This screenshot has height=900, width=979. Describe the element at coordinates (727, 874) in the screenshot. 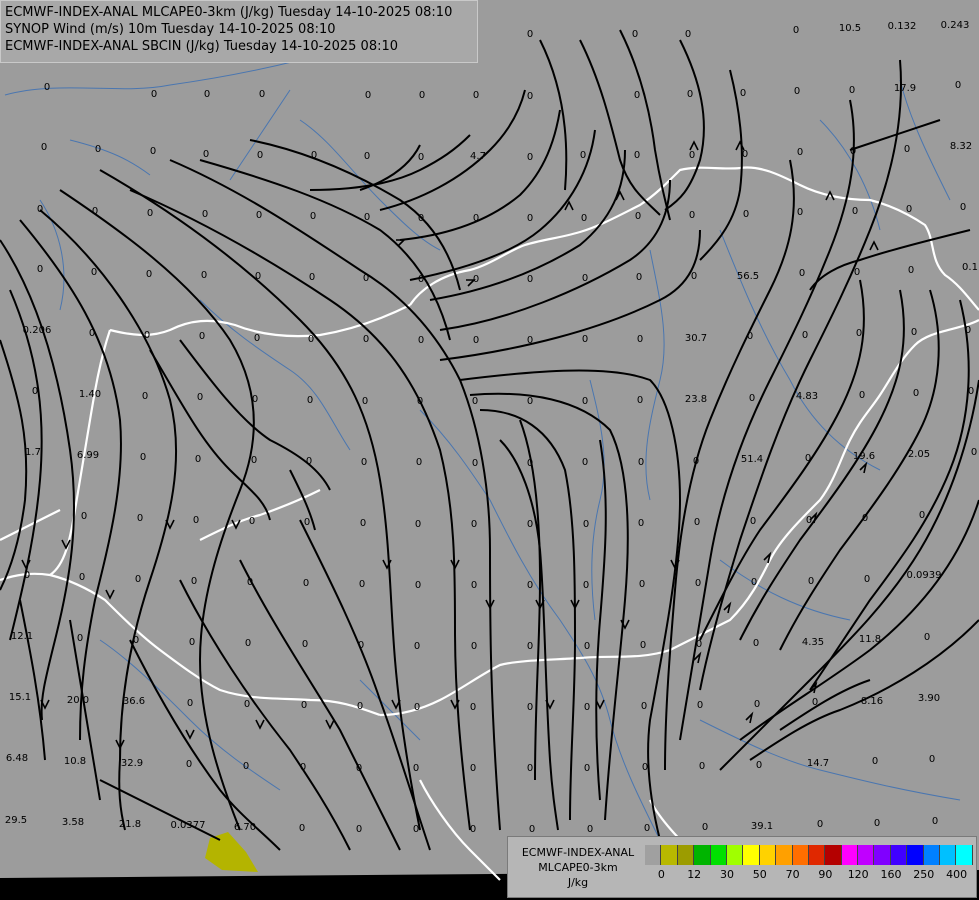

I see `legend-tick-label: 30` at that location.